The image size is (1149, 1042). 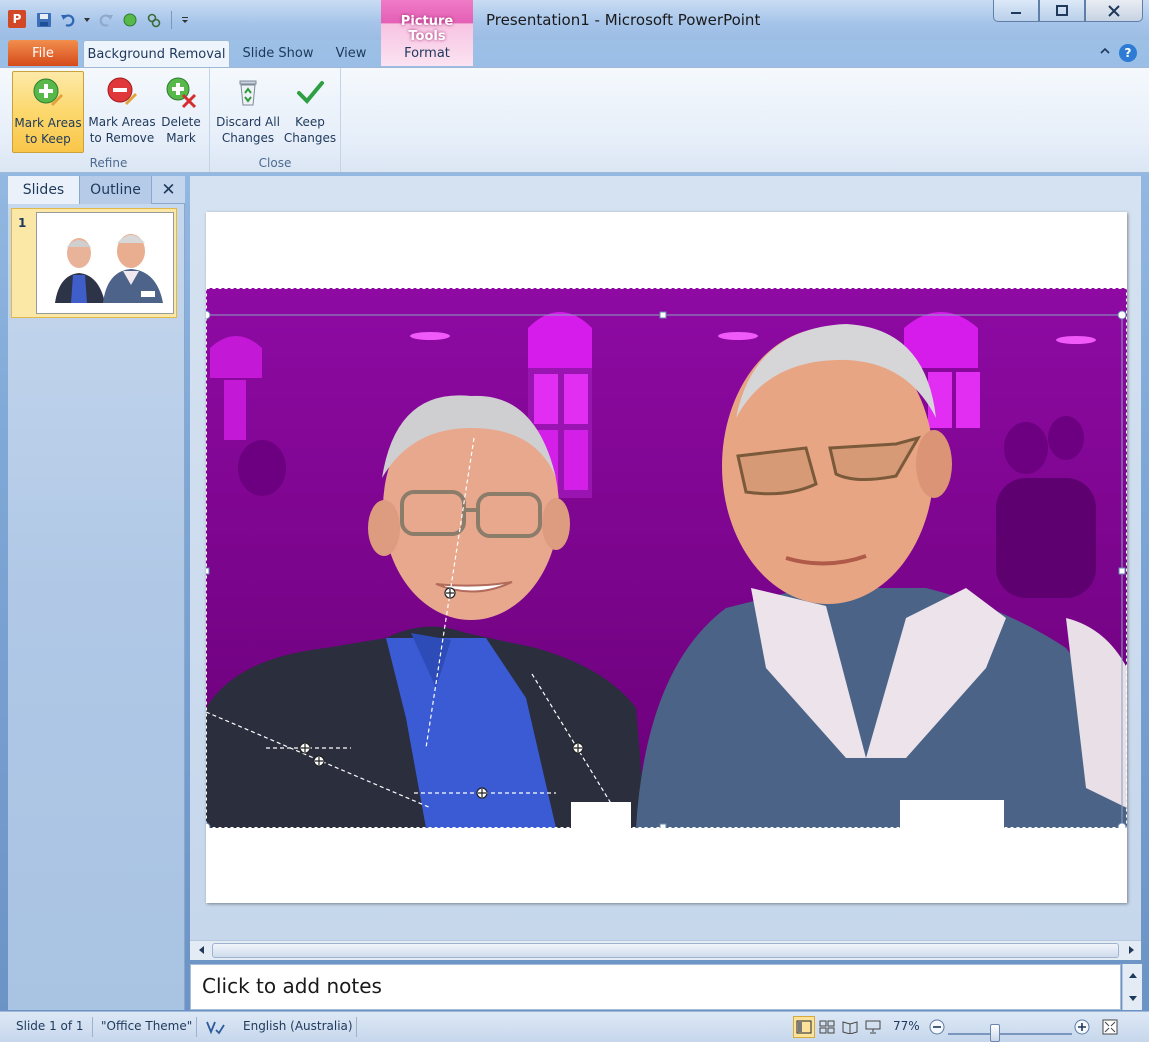 What do you see at coordinates (310, 92) in the screenshot?
I see `checkmark-icon` at bounding box center [310, 92].